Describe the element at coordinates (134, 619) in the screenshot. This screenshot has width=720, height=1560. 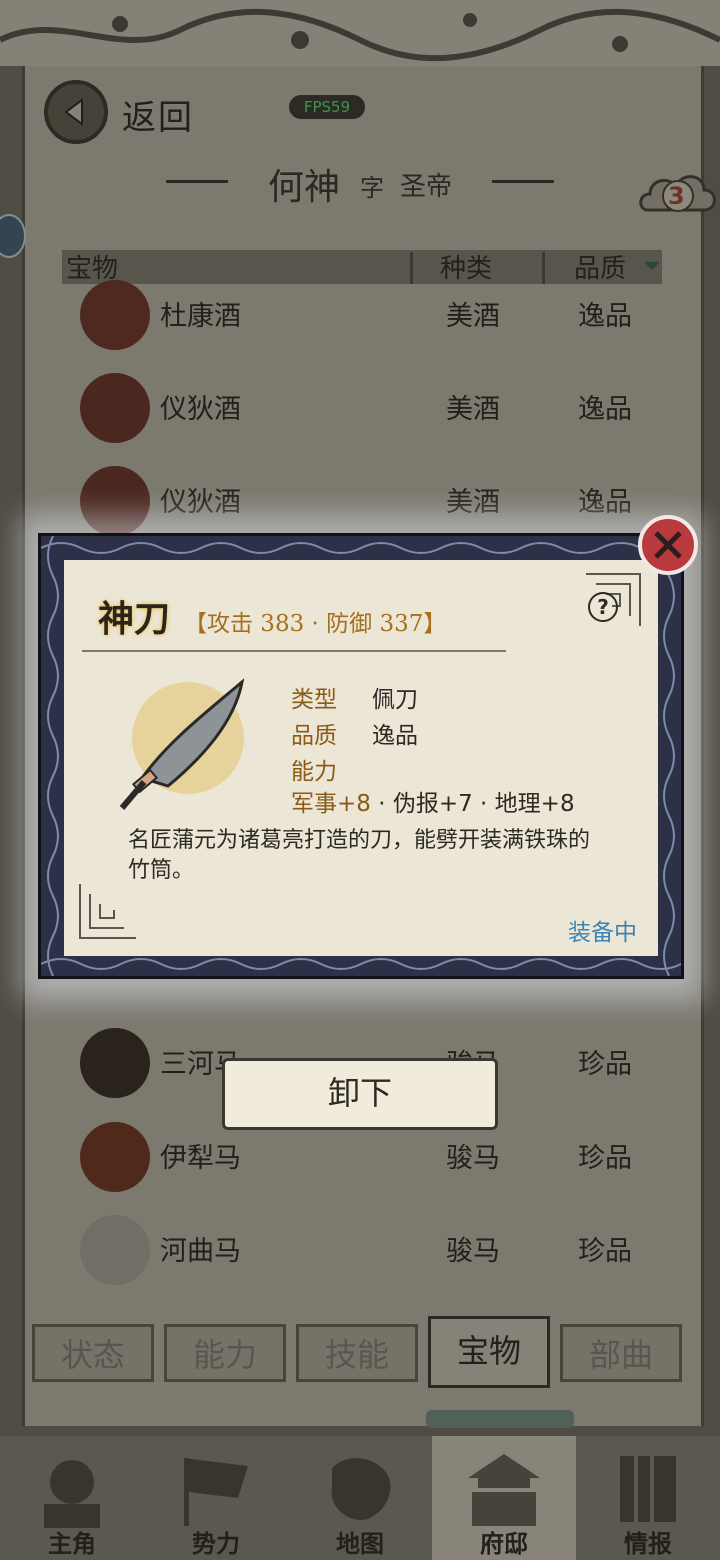
I see `item-title: 神刀` at that location.